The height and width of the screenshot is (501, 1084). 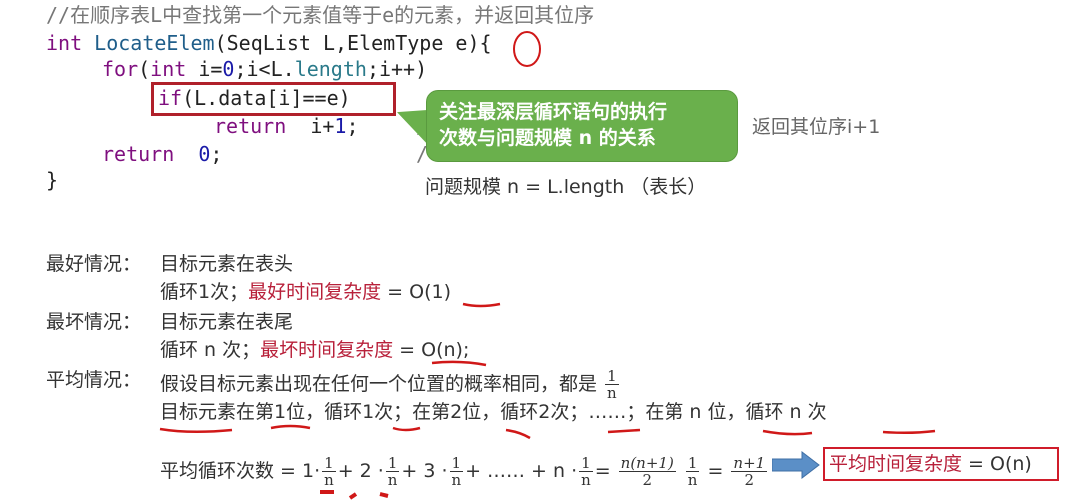 I want to click on code-line-close-brace: }, so click(x=52, y=180).